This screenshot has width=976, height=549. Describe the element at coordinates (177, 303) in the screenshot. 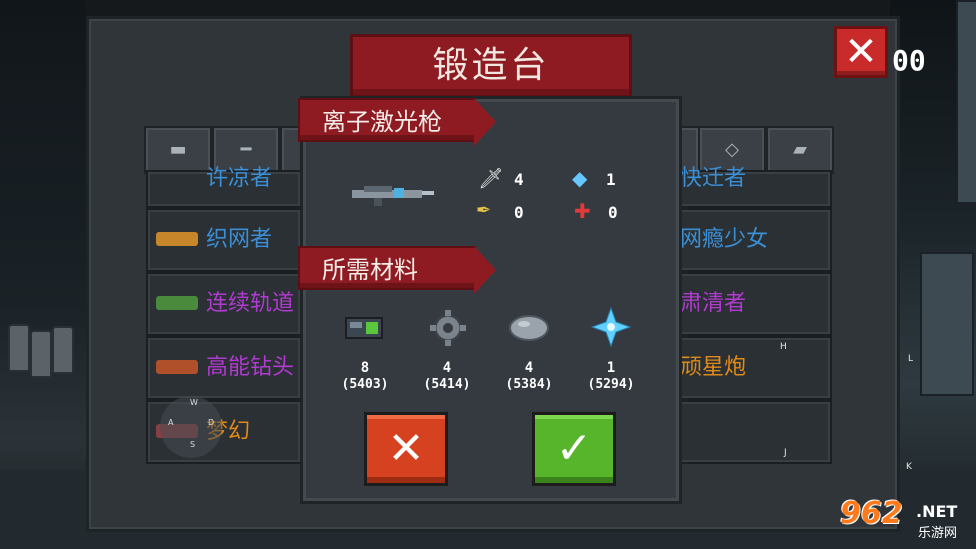

I see `green-gun-icon` at that location.